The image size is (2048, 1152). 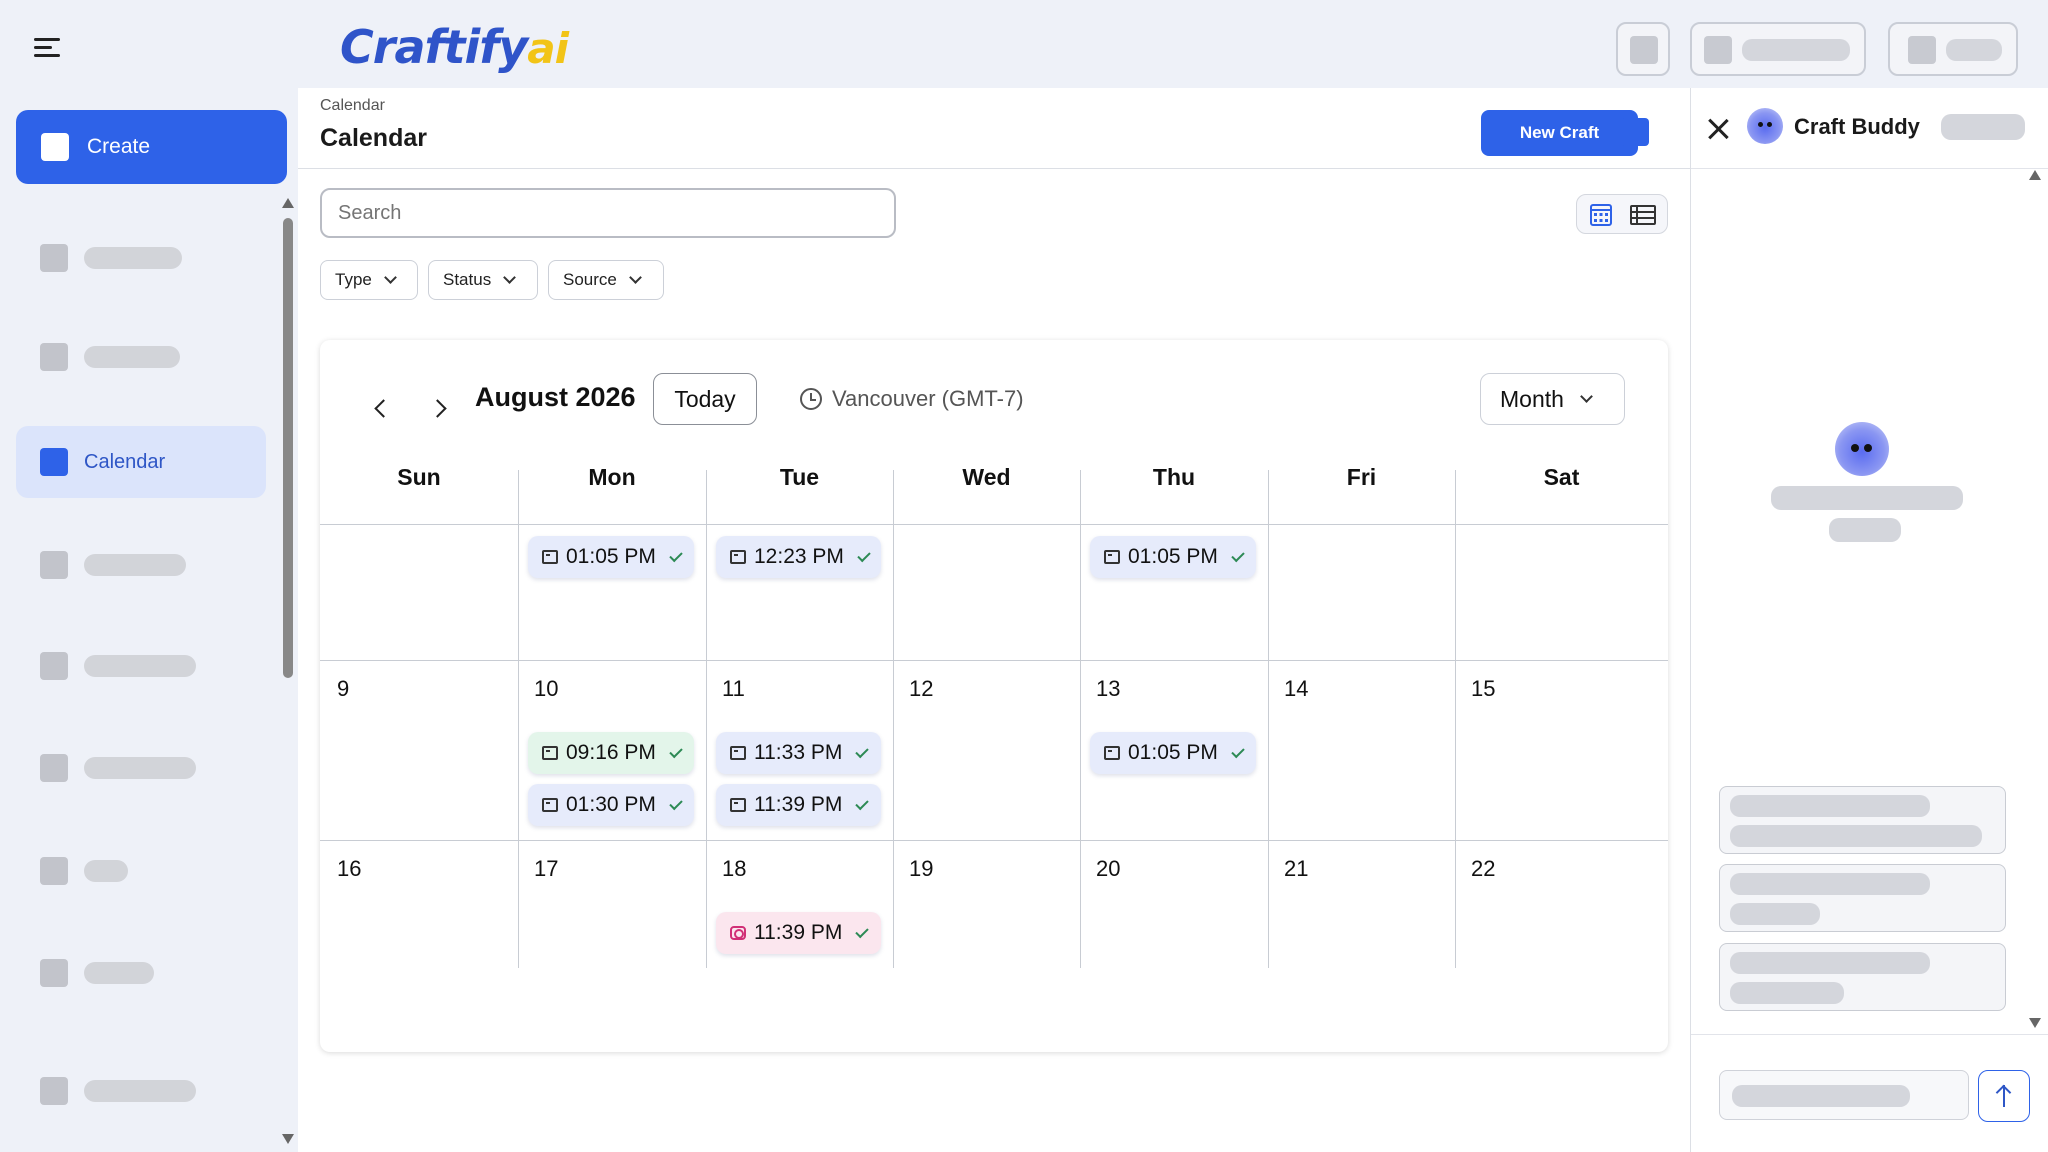 I want to click on sidebar: Create Calendar, so click(x=148, y=620).